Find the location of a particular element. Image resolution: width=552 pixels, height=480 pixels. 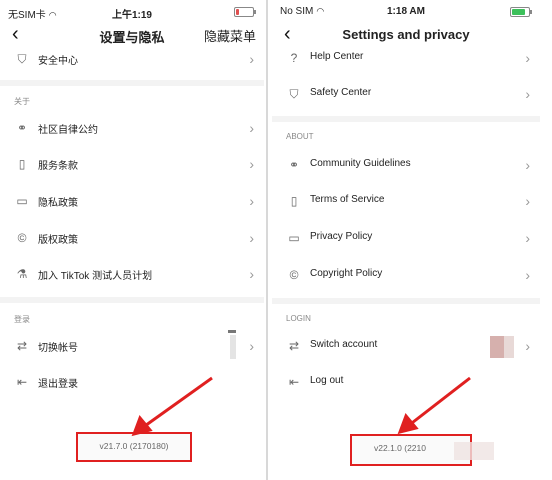

row-label: Terms of Service is located at coordinates (347, 199).